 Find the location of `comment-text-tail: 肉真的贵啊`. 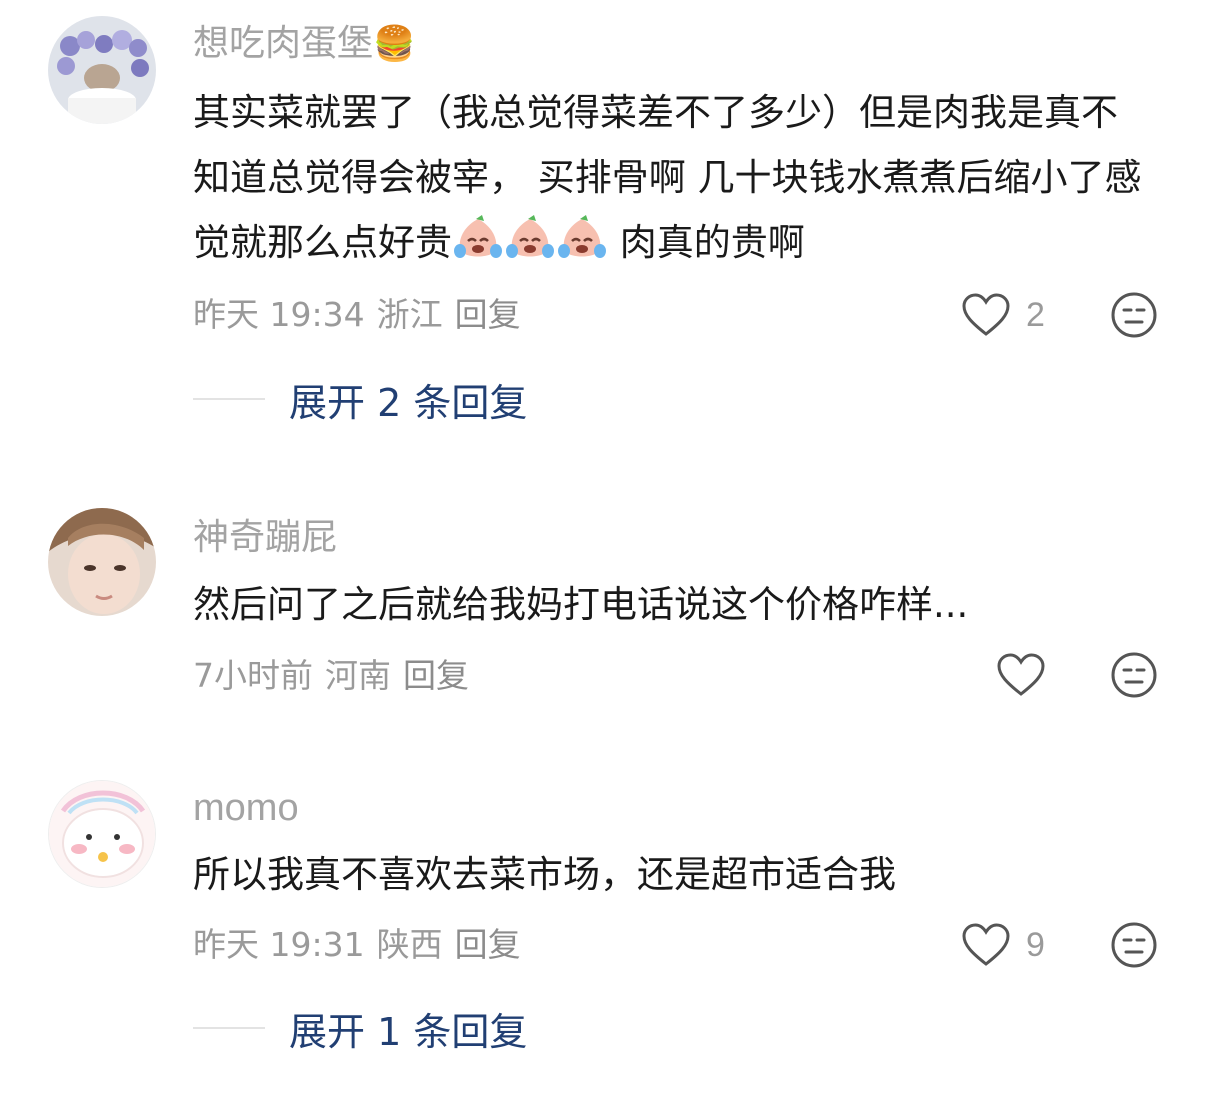

comment-text-tail: 肉真的贵啊 is located at coordinates (706, 242).